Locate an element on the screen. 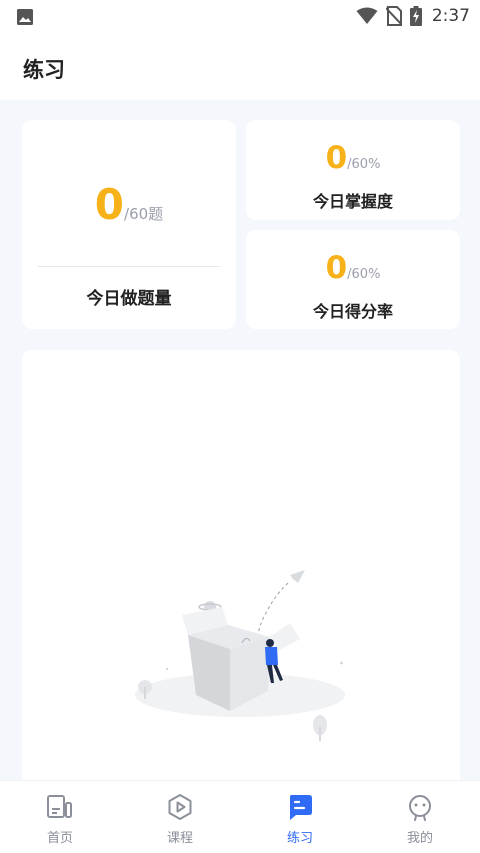 The width and height of the screenshot is (480, 853). daily-mastery-label: 今日掌握度 is located at coordinates (352, 201).